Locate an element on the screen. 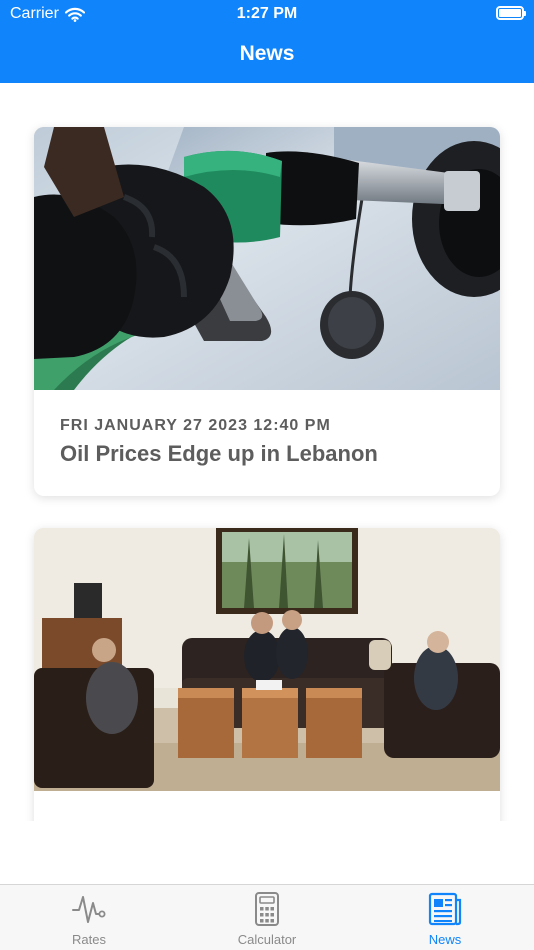  navigation-header: Carrier 1:27 PM News is located at coordinates (267, 41).